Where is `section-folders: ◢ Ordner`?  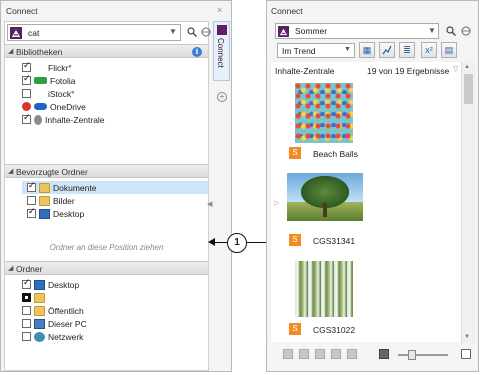
section-folders: ◢ Ordner is located at coordinates (106, 268).